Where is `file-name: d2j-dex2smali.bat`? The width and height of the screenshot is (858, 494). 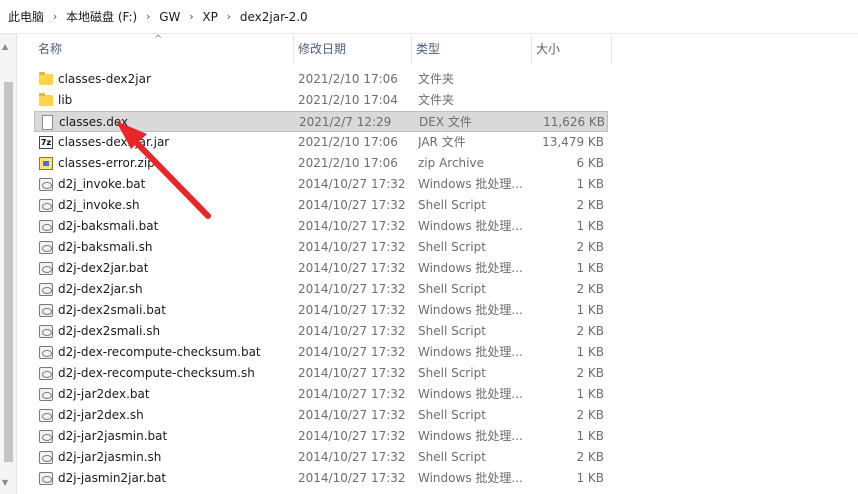
file-name: d2j-dex2smali.bat is located at coordinates (112, 310).